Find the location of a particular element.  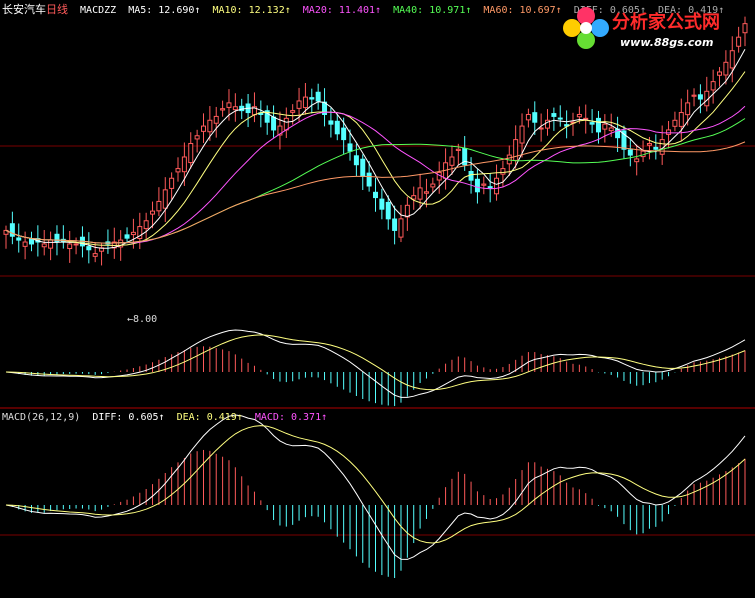

ma40-value: MA40: 10.971↑ is located at coordinates (432, 10).